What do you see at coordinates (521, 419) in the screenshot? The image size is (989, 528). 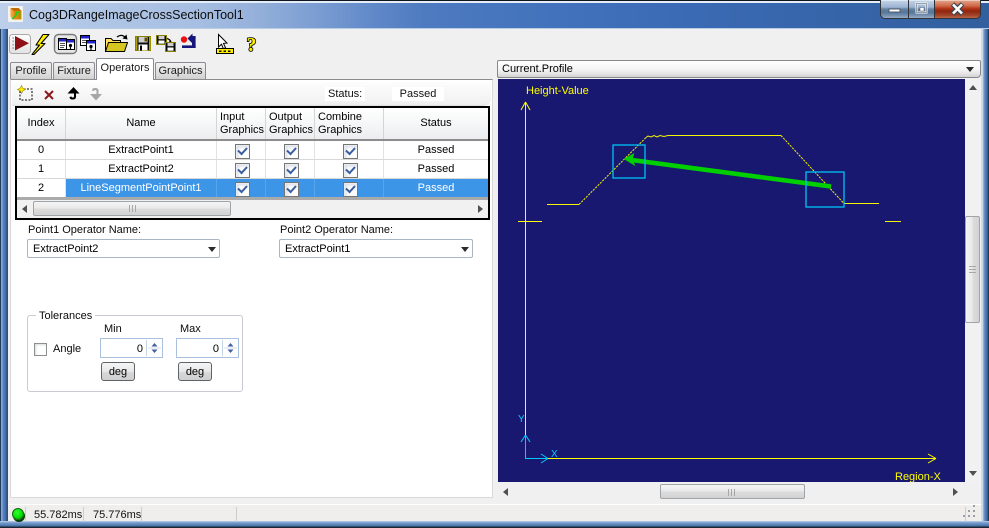 I see `svg-text: Y` at bounding box center [521, 419].